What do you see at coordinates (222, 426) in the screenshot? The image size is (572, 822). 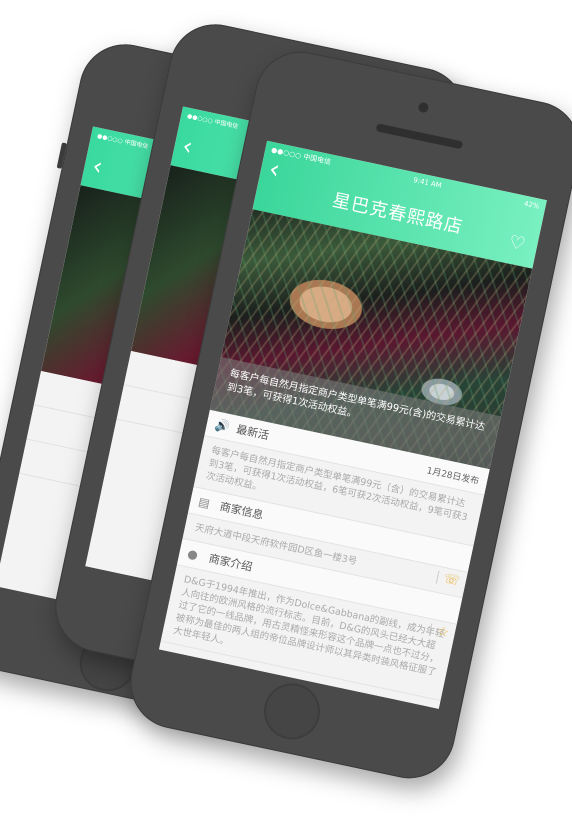 I see `speaker-icon: 🔊` at bounding box center [222, 426].